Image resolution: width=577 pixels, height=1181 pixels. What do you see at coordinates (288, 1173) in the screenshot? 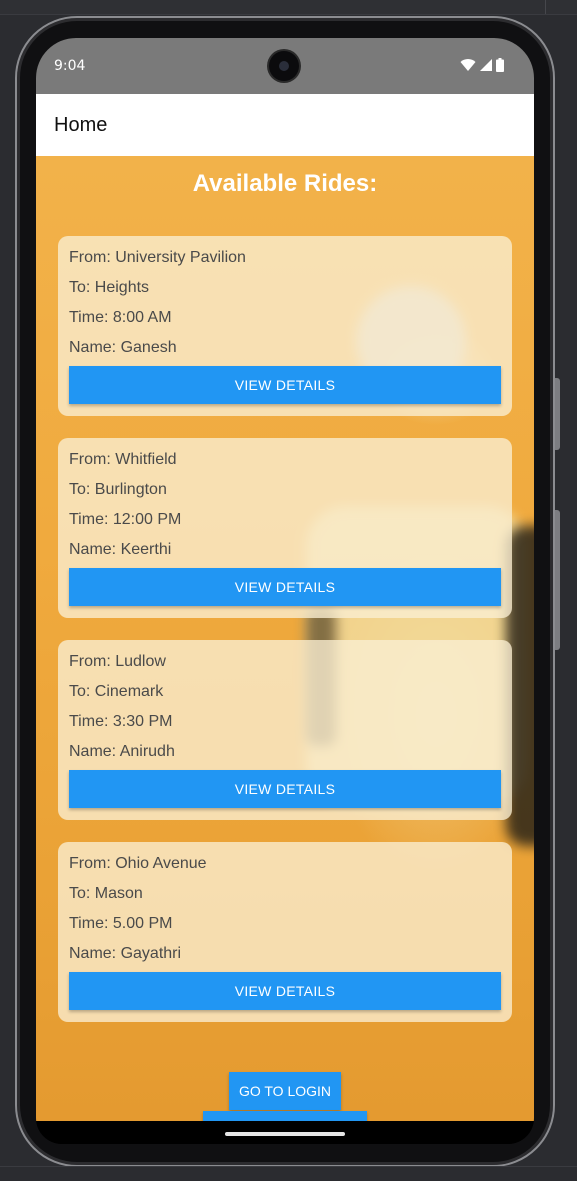
I see `emulator-bottom-bar` at bounding box center [288, 1173].